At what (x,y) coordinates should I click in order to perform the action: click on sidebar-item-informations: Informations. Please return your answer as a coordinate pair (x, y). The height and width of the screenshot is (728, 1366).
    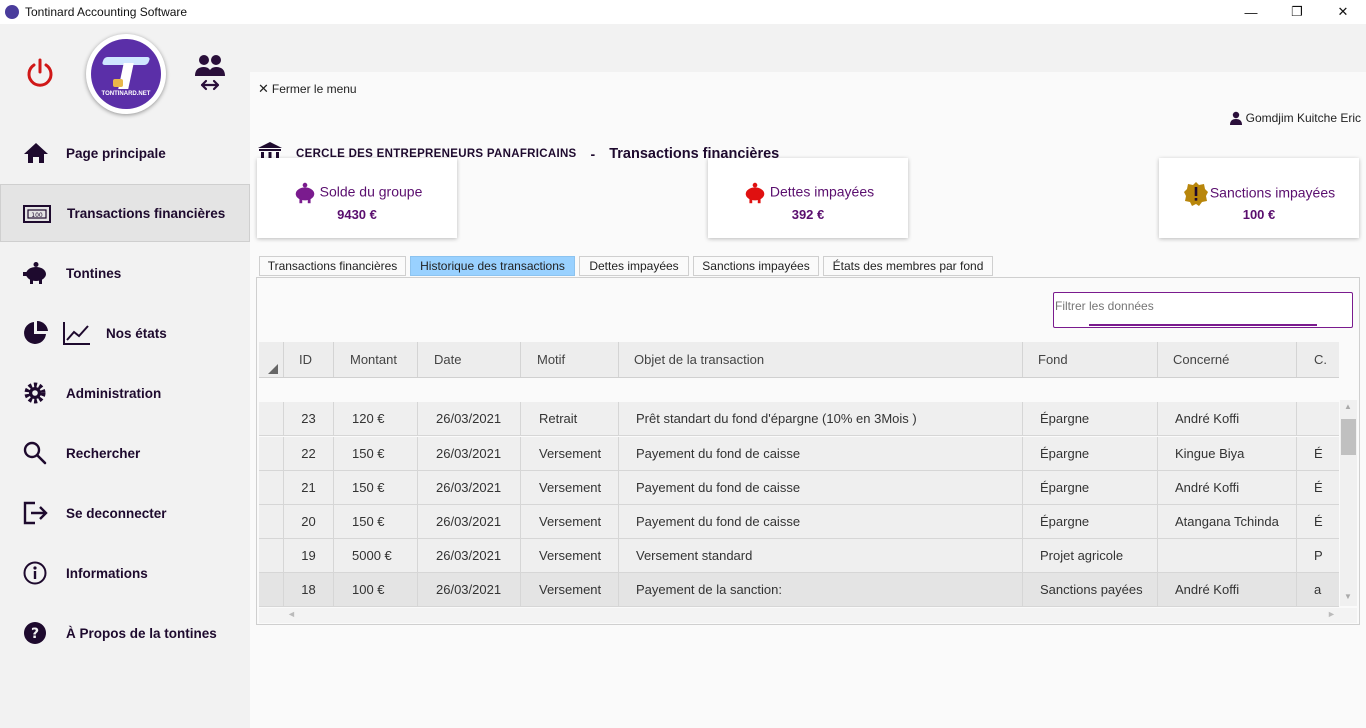
    Looking at the image, I should click on (125, 573).